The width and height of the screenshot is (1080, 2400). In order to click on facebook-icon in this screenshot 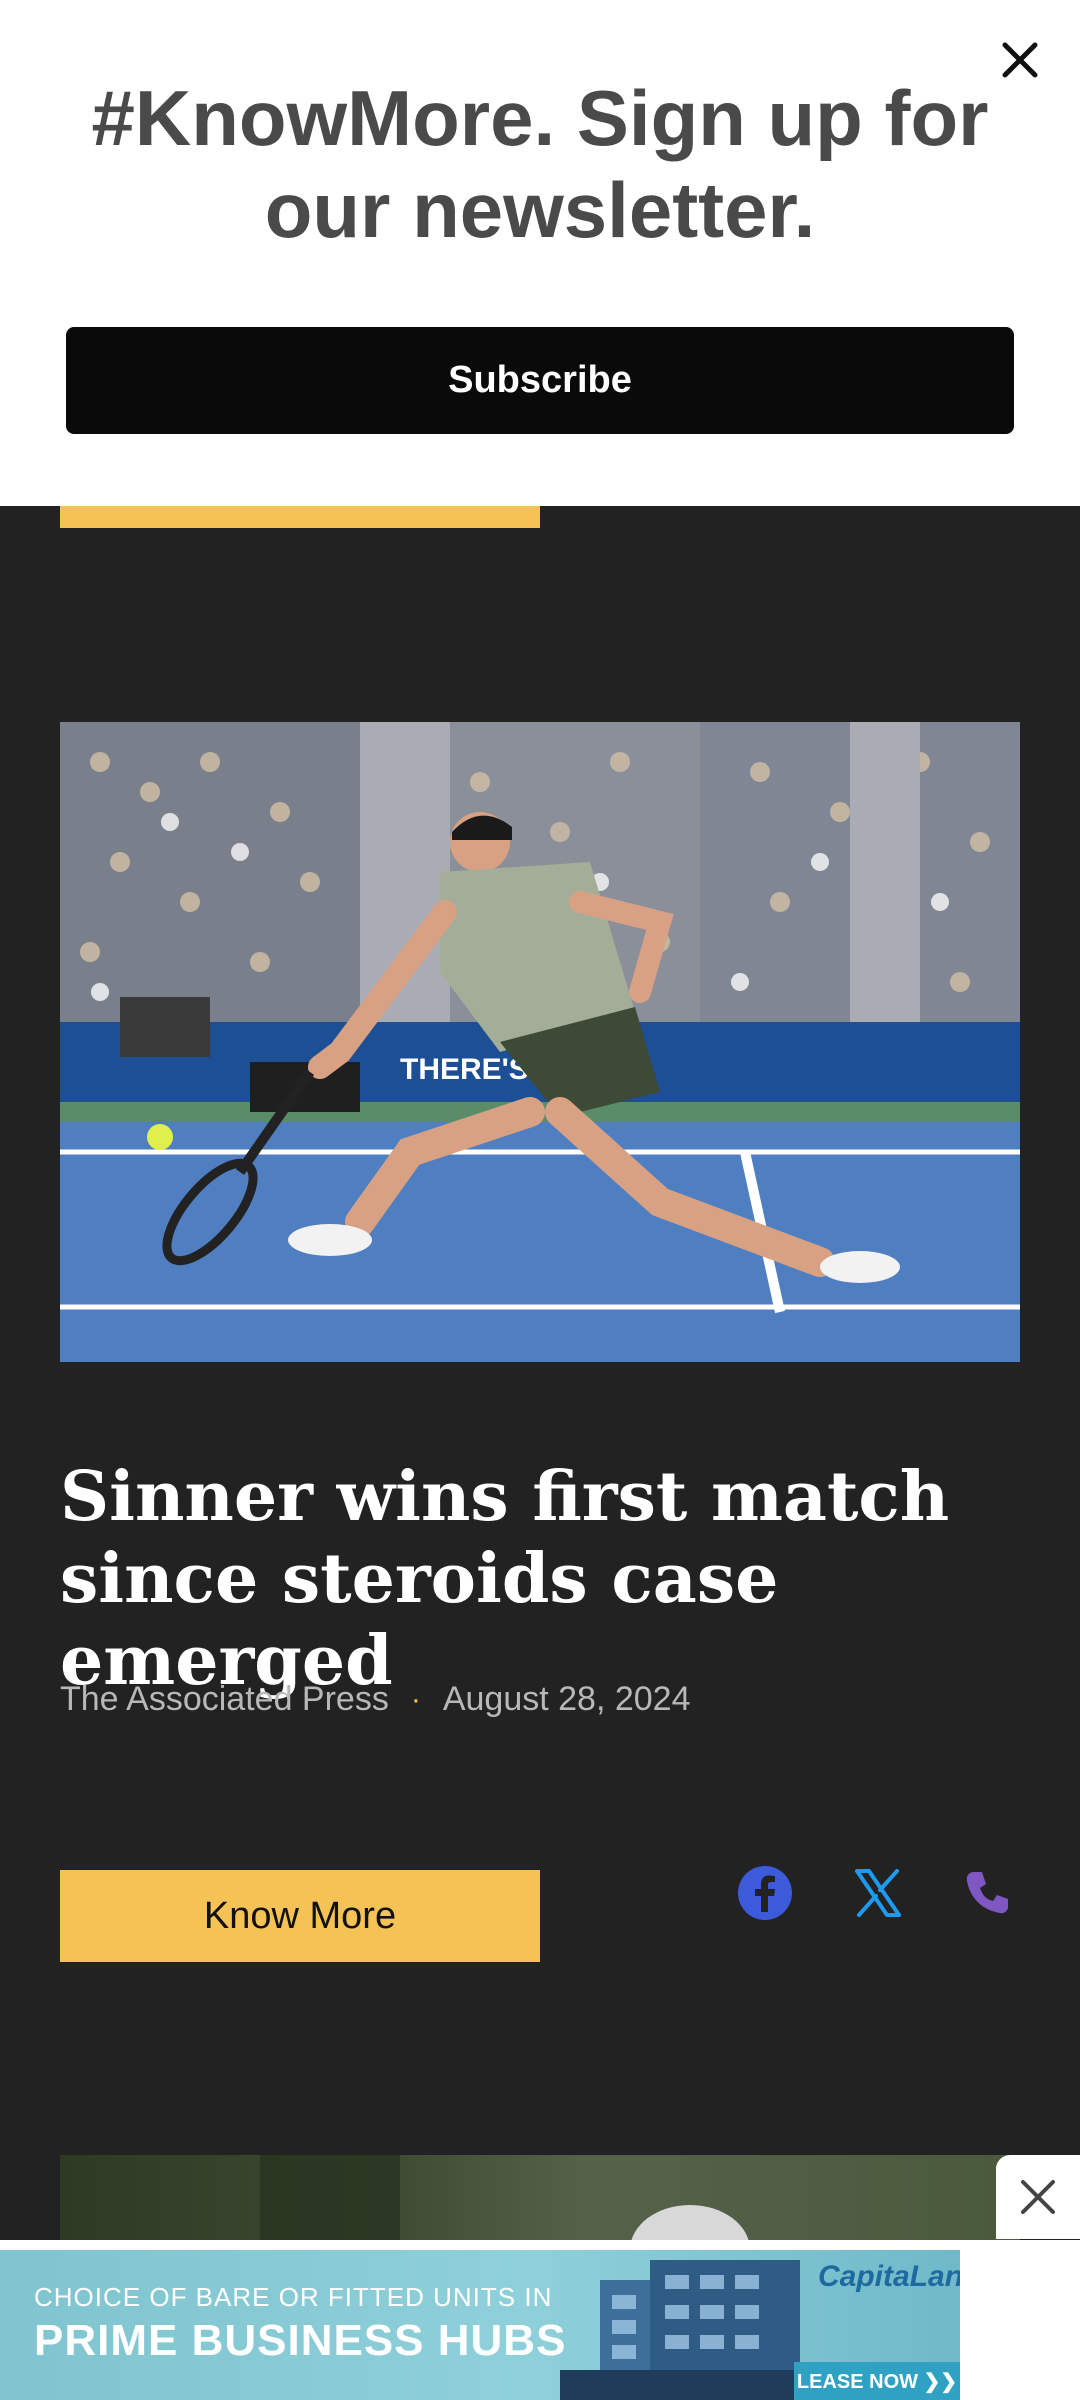, I will do `click(765, 1893)`.